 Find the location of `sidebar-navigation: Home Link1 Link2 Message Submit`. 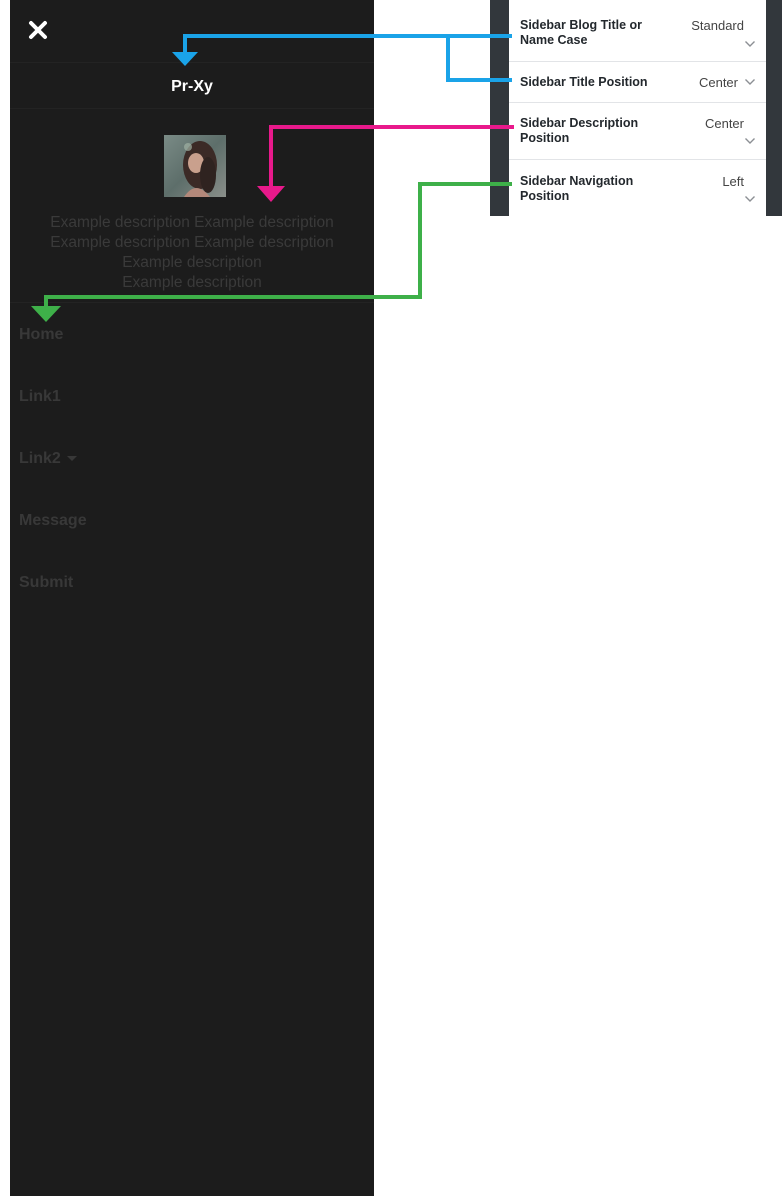

sidebar-navigation: Home Link1 Link2 Message Submit is located at coordinates (53, 481).